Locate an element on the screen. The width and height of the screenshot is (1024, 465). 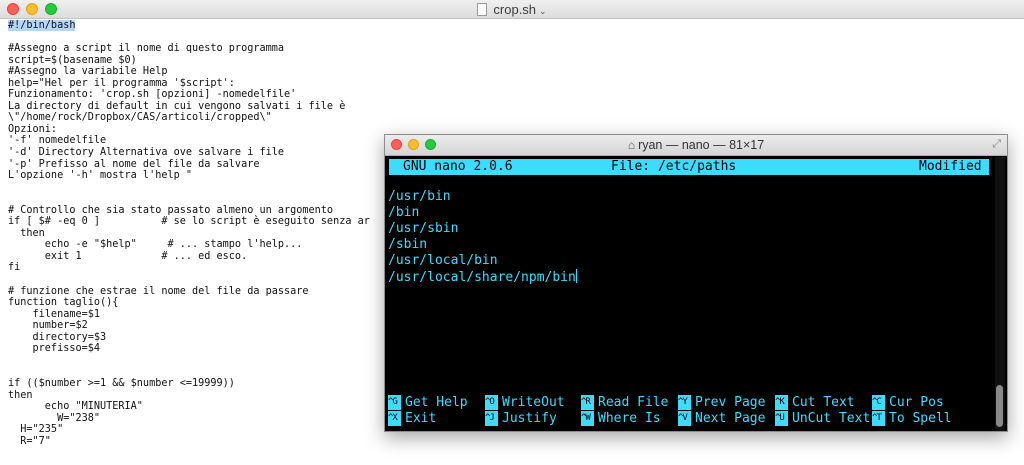
code-line-text: #!/bin/bash is located at coordinates (42, 25).